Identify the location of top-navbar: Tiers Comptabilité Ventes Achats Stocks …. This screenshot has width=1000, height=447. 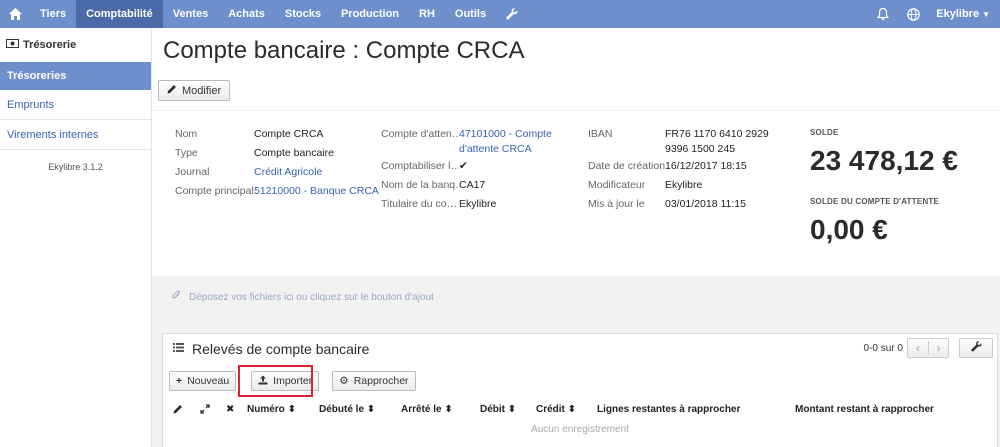
(500, 14).